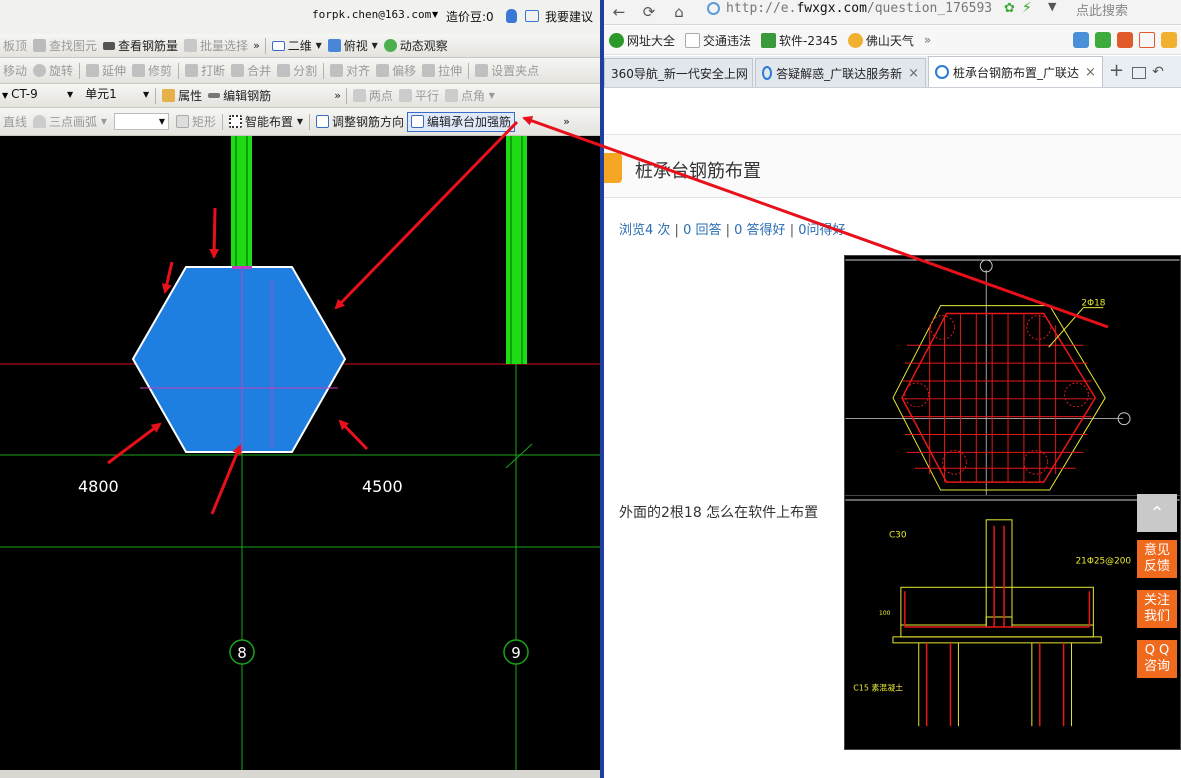 Image resolution: width=1181 pixels, height=778 pixels. Describe the element at coordinates (442, 71) in the screenshot. I see `tool-stretch: 拉伸` at that location.